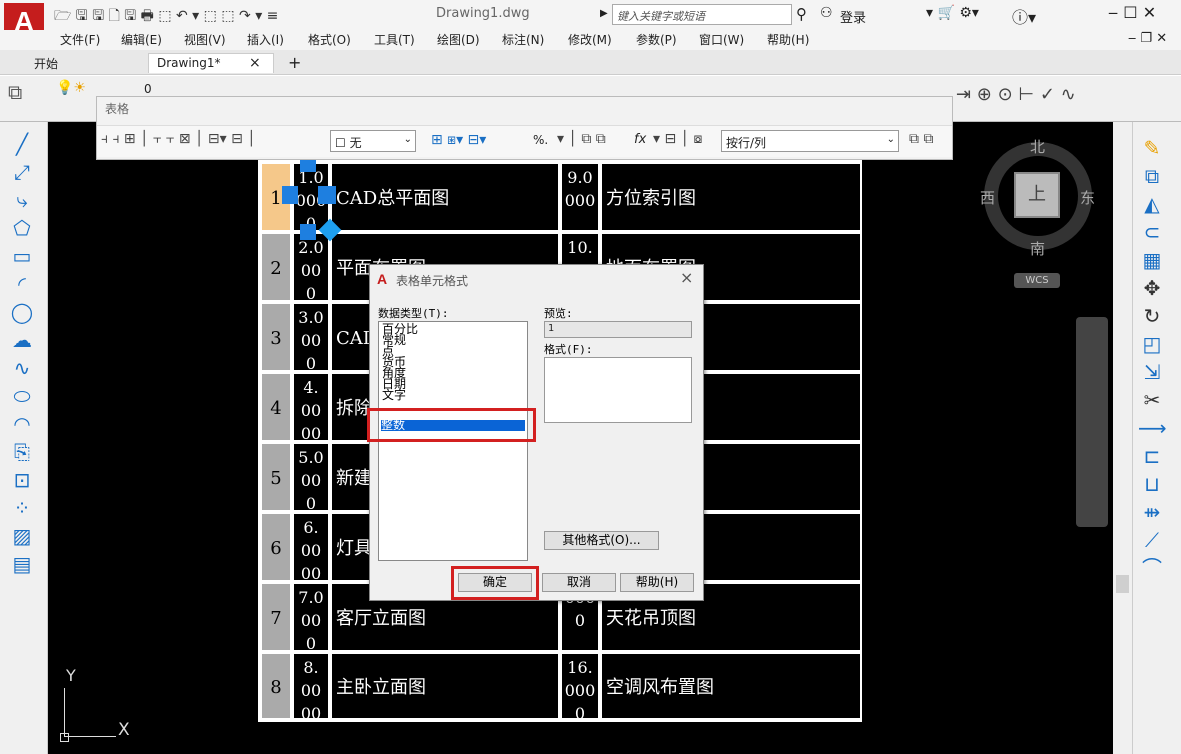  What do you see at coordinates (1152, 176) in the screenshot?
I see `copy-icon: ⧉` at bounding box center [1152, 176].